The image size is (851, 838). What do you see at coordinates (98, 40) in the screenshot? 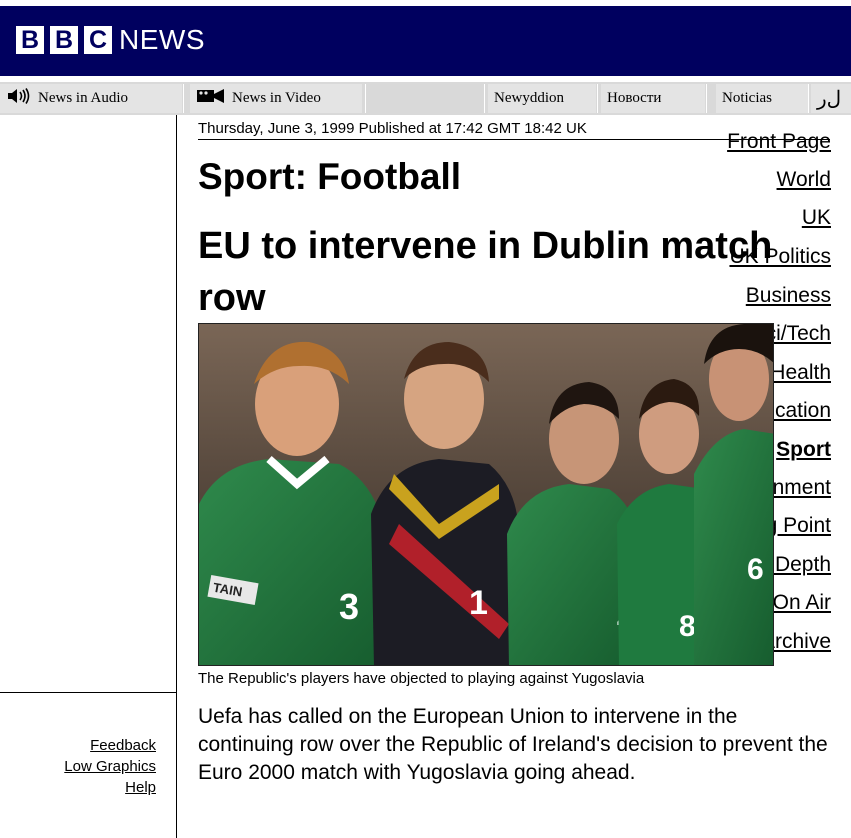
I see `logo-letter-c: C` at bounding box center [98, 40].